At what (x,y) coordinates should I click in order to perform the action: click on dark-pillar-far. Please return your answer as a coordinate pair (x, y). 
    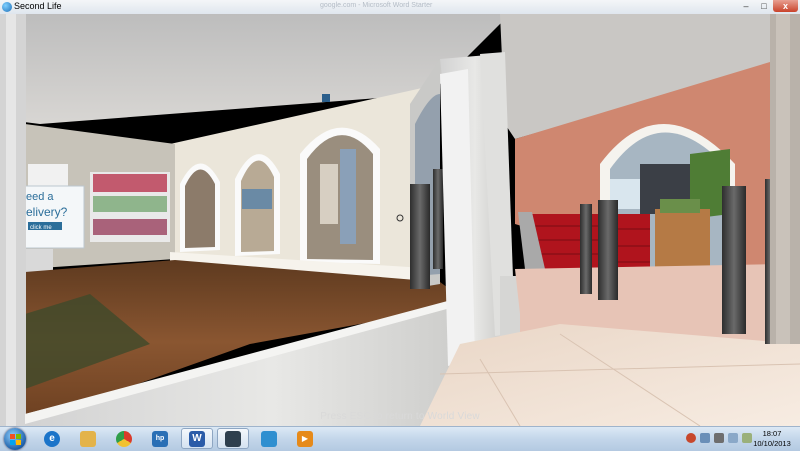
    Looking at the image, I should click on (438, 219).